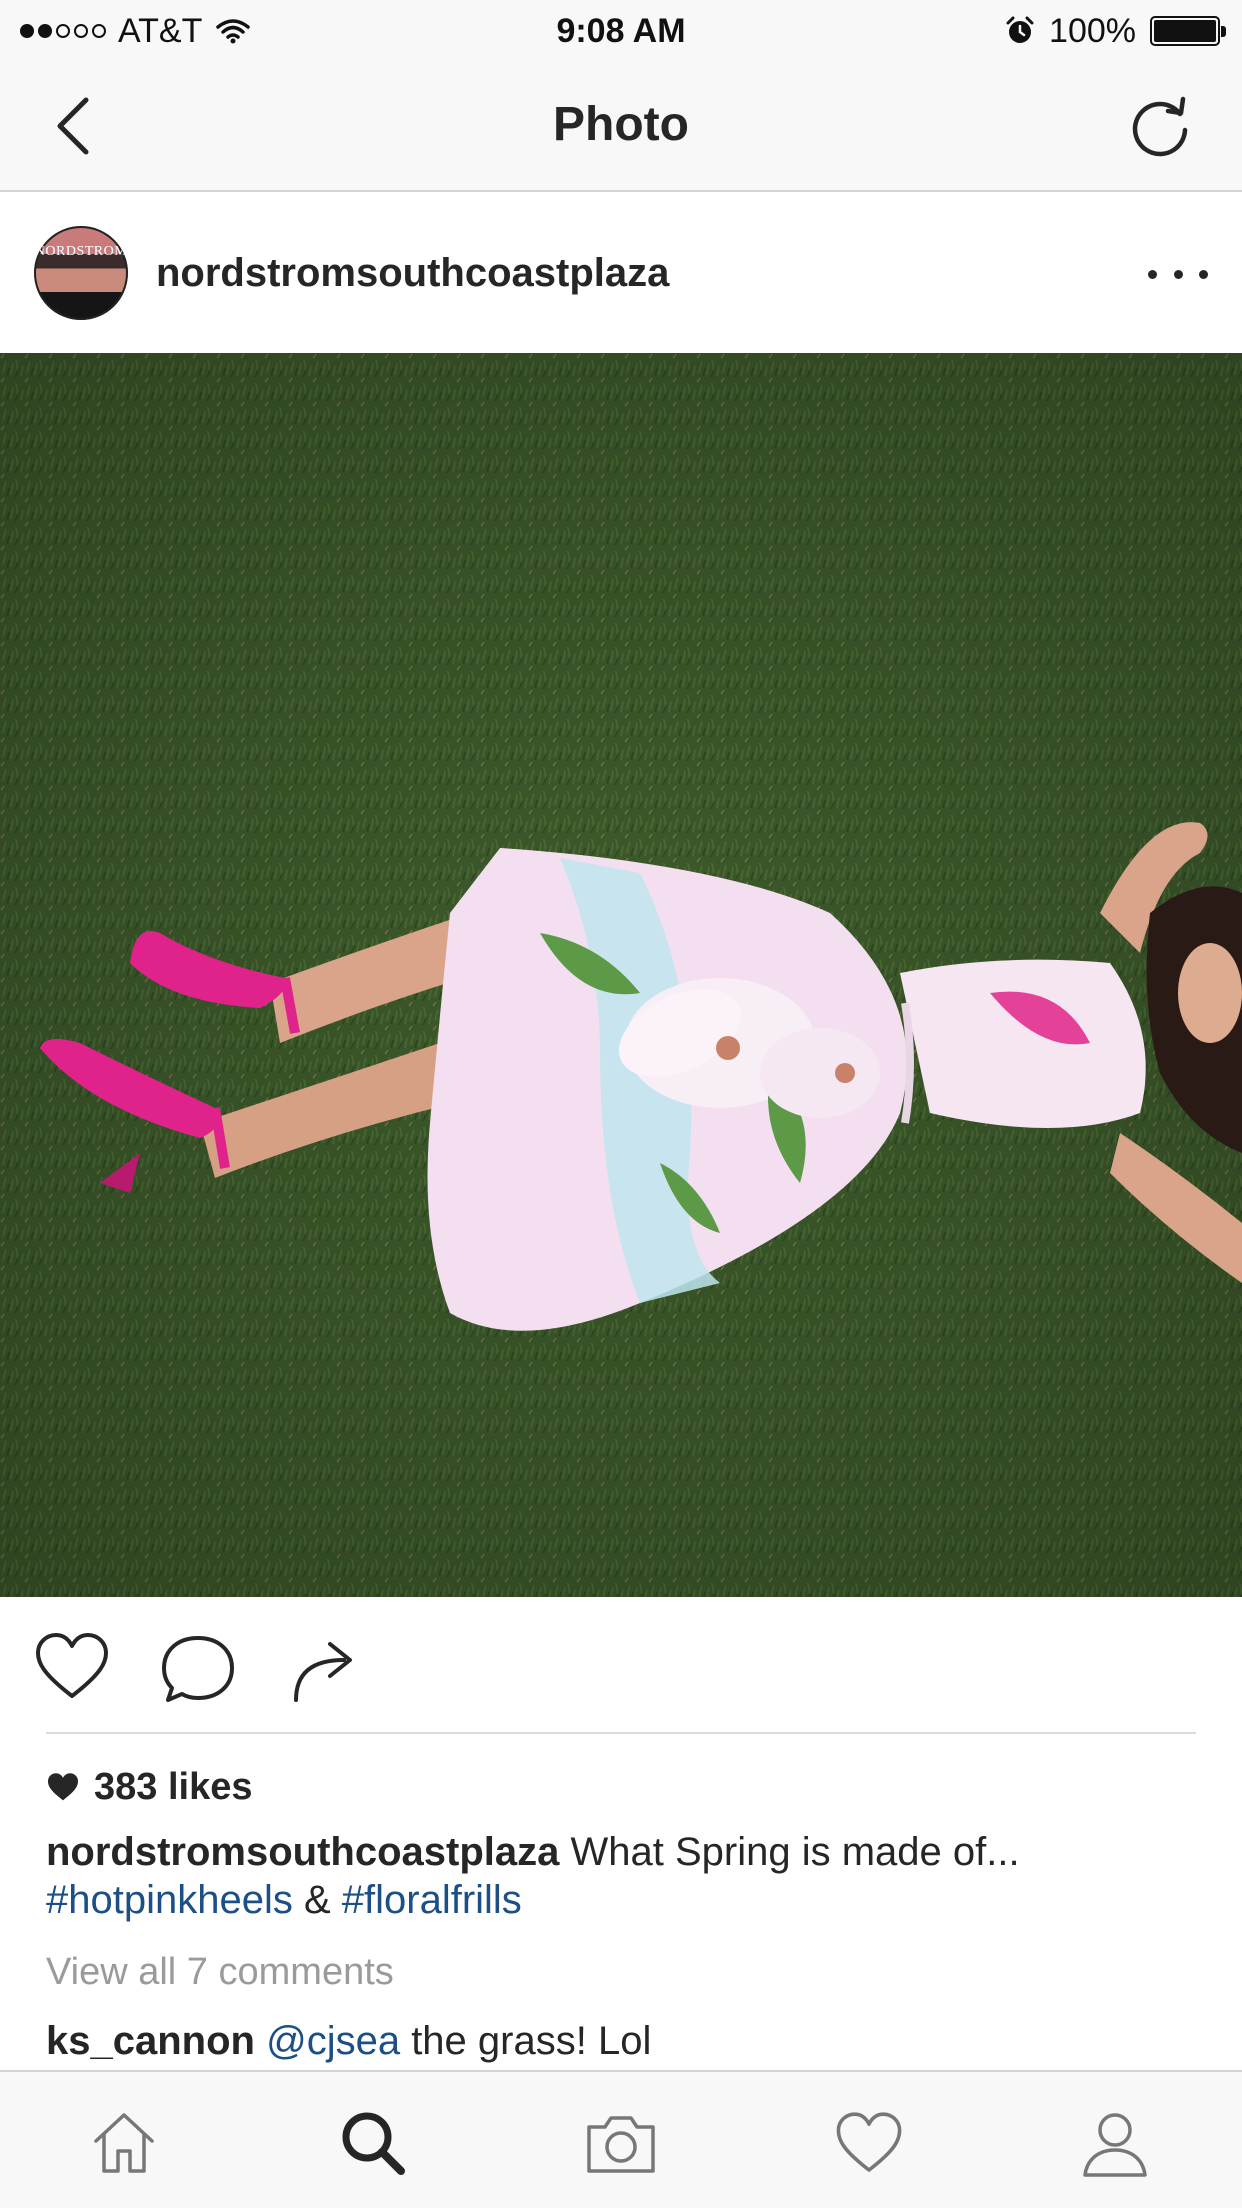 The image size is (1242, 2208). What do you see at coordinates (173, 1786) in the screenshot?
I see `likes-label: 383 likes` at bounding box center [173, 1786].